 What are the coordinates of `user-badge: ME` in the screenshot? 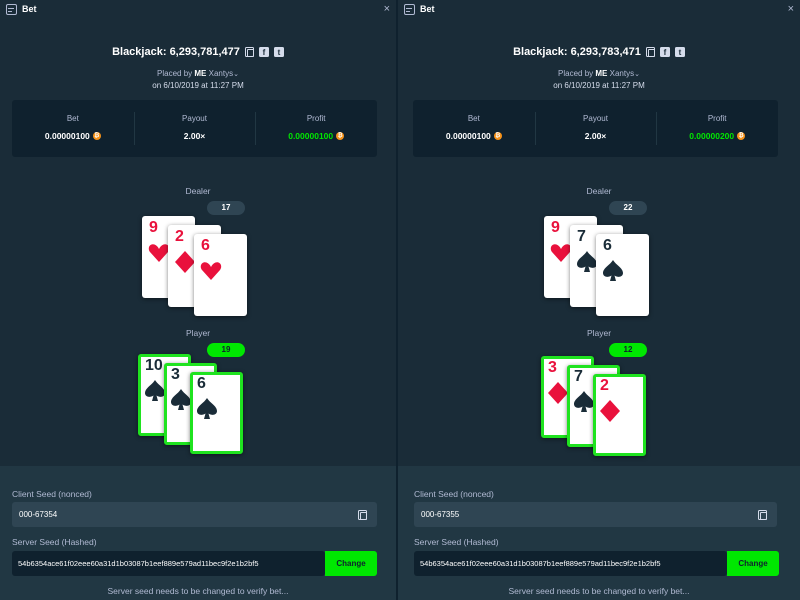 It's located at (200, 73).